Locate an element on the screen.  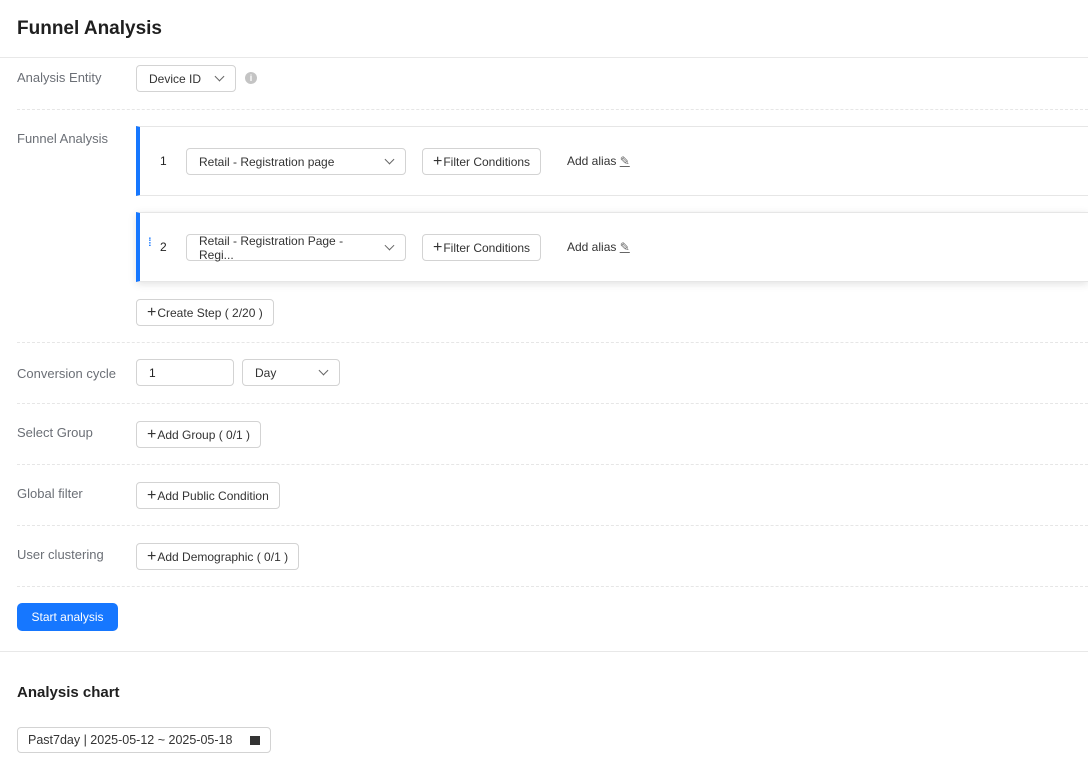
conversion-cycle-label: Conversion cycle is located at coordinates (66, 373).